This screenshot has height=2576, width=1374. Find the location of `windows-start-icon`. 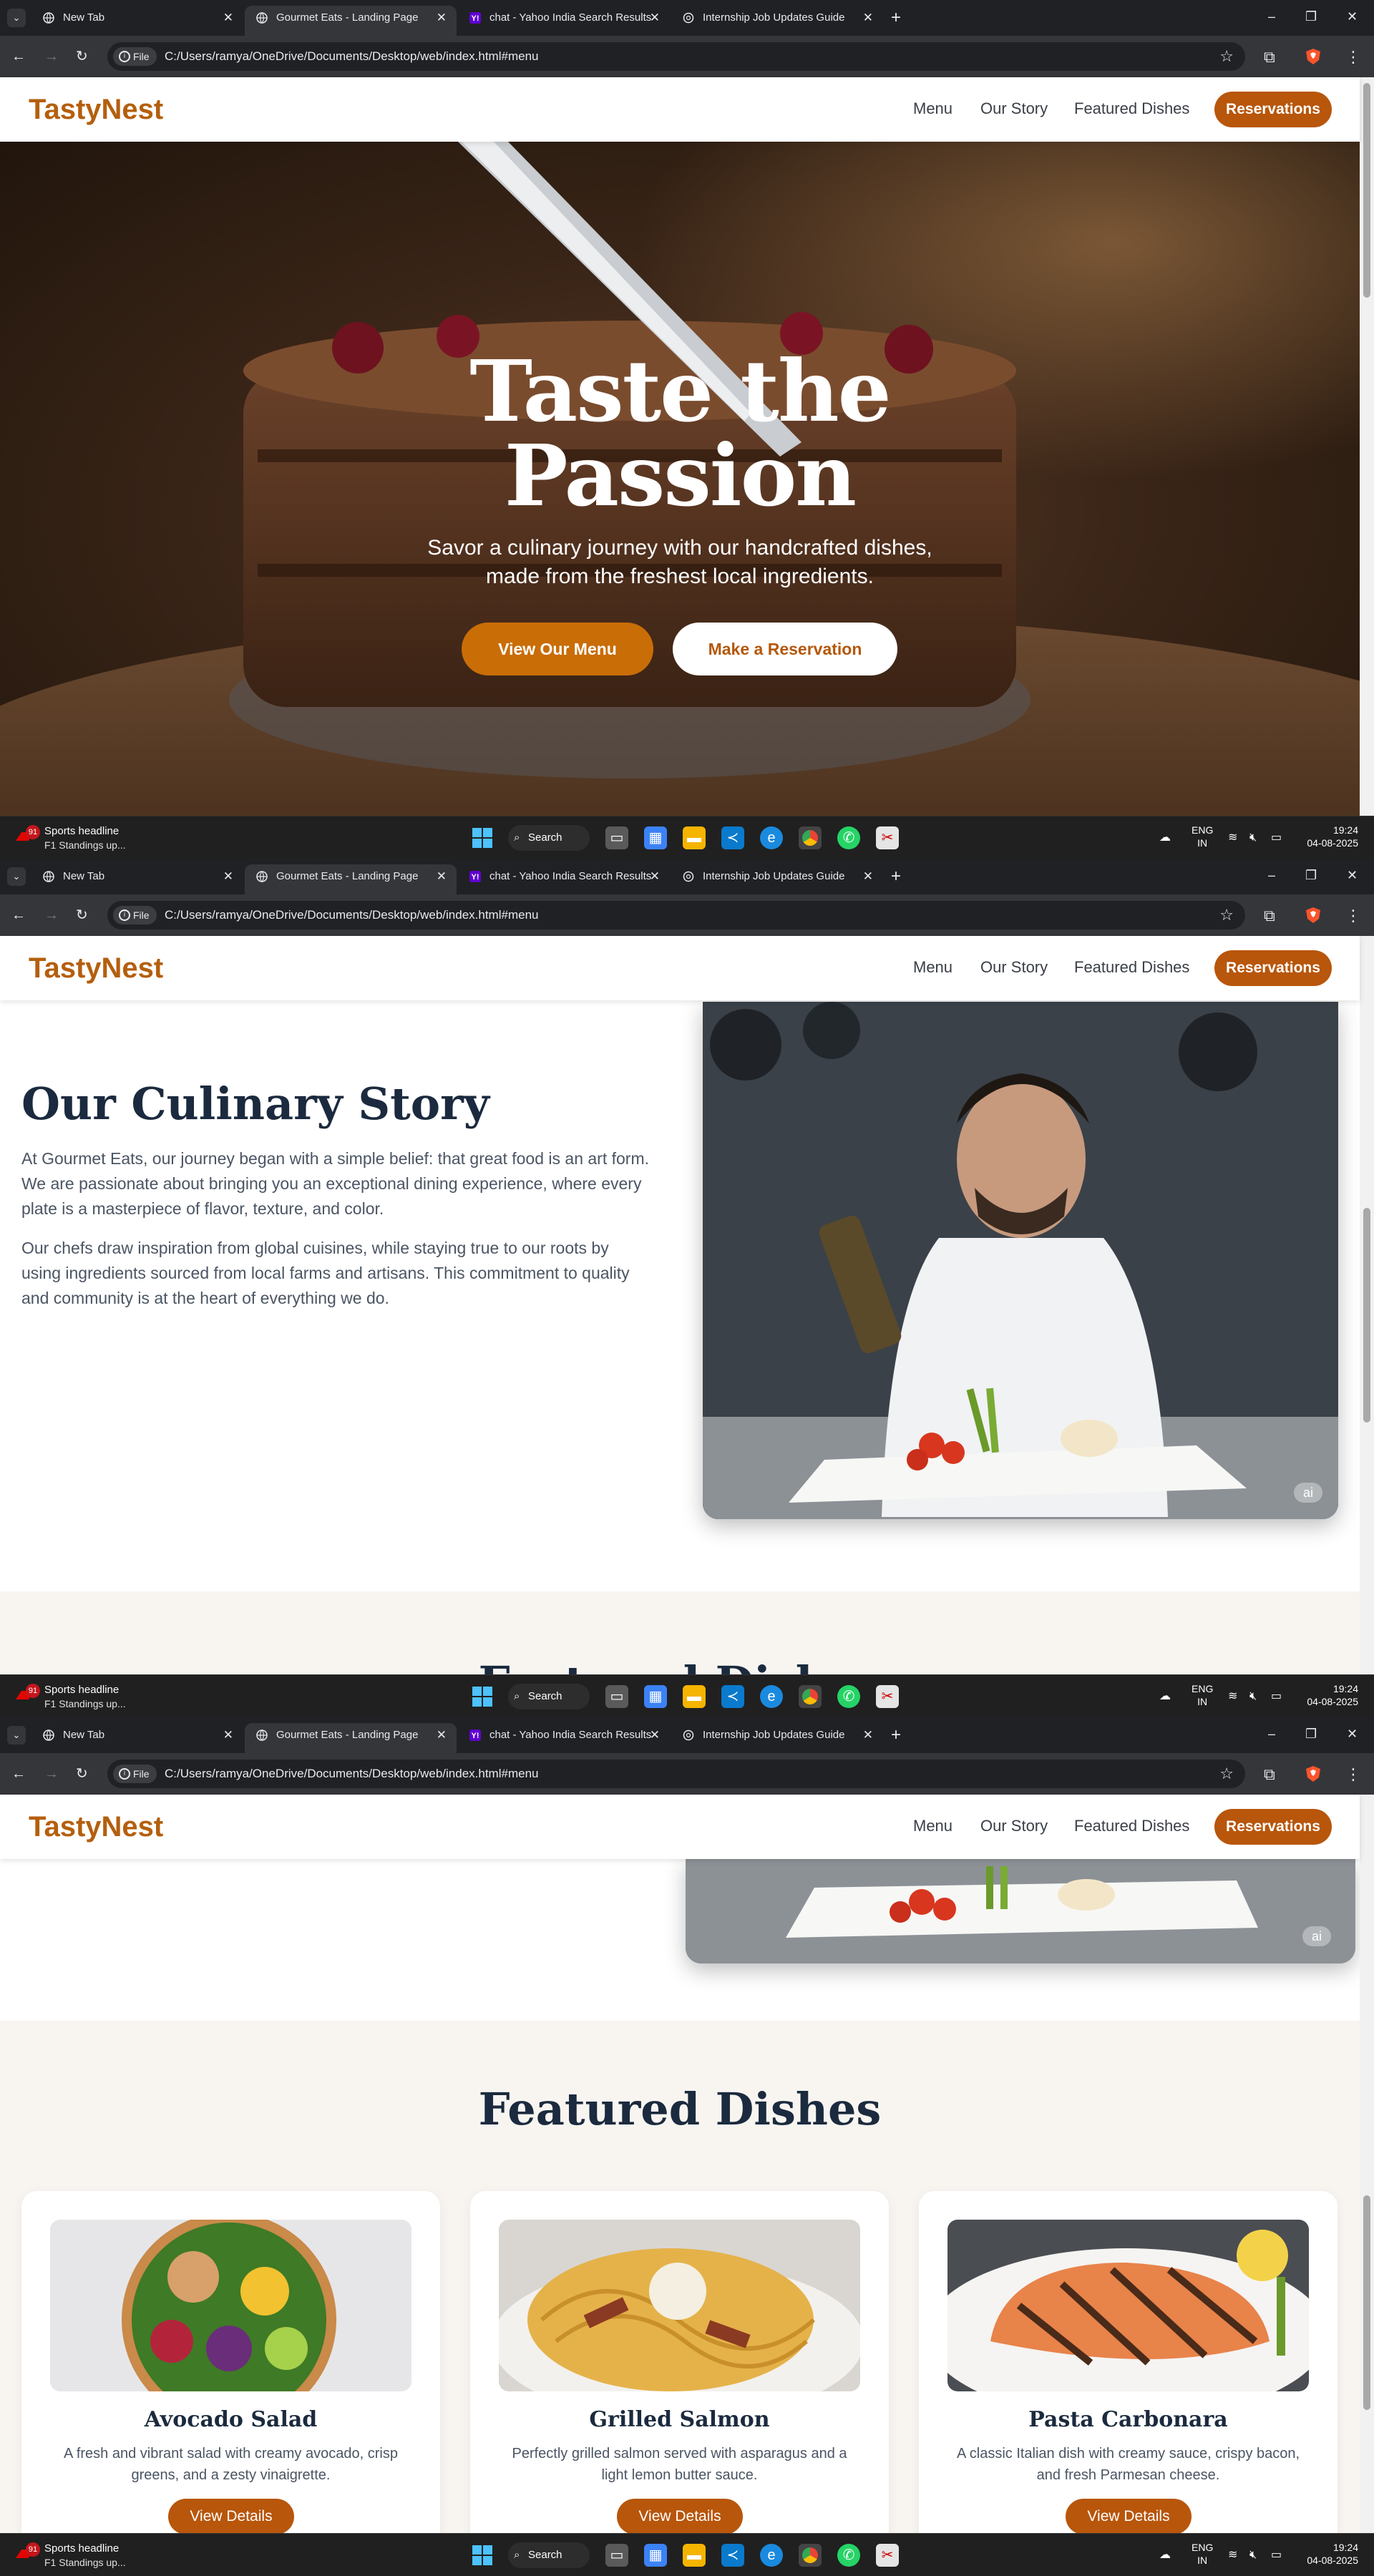

windows-start-icon is located at coordinates (482, 1697).